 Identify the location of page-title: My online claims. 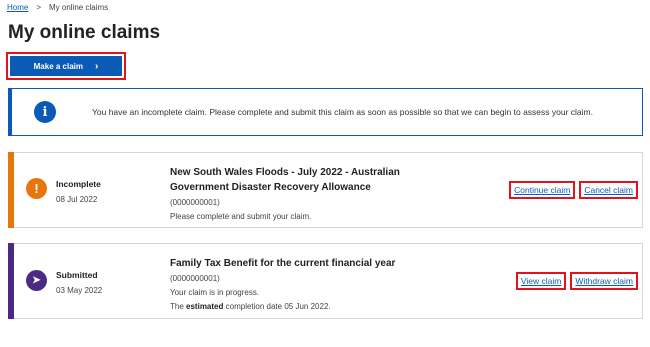
(84, 32).